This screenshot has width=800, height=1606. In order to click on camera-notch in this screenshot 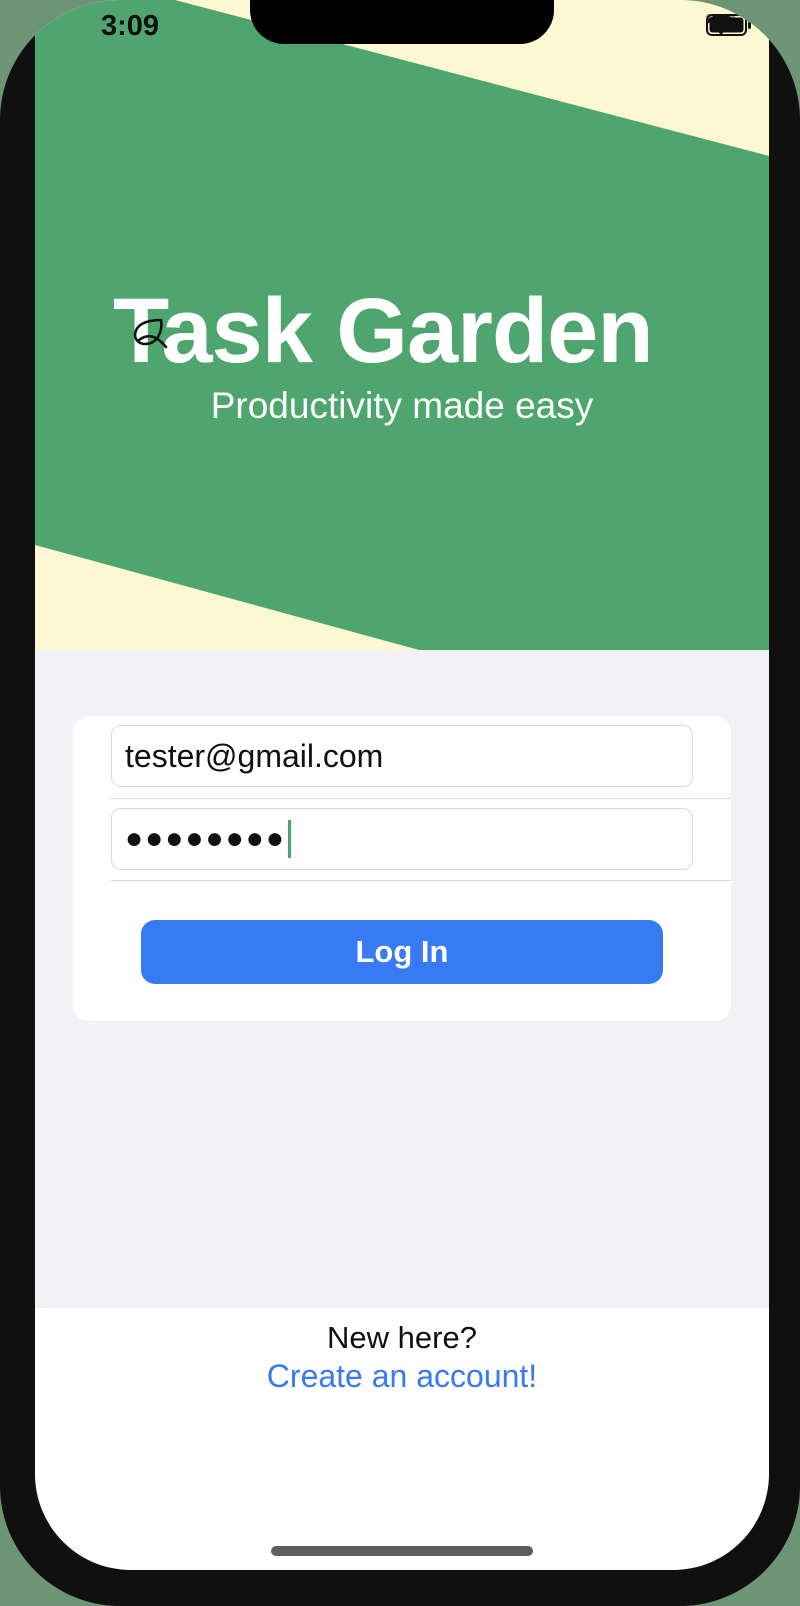, I will do `click(402, 22)`.